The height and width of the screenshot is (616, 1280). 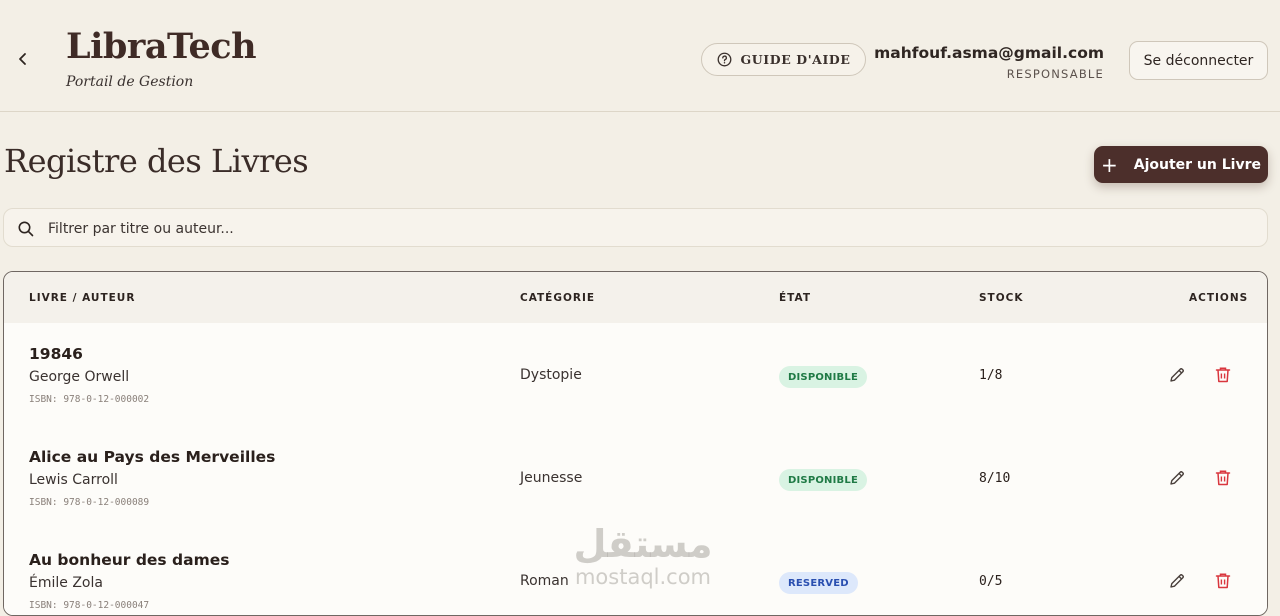 What do you see at coordinates (152, 457) in the screenshot?
I see `book-title: Alice au Pays des Merveilles` at bounding box center [152, 457].